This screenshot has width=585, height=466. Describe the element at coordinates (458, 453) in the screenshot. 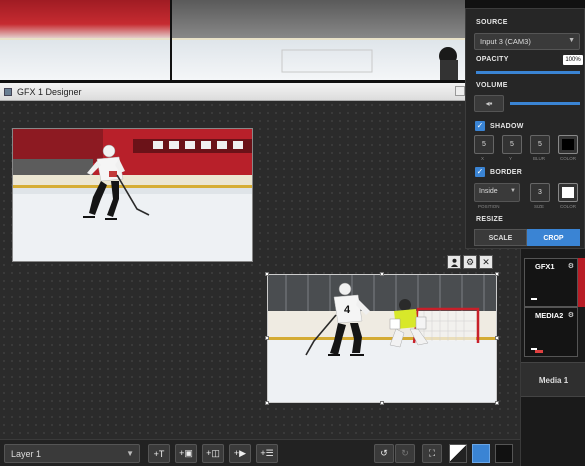

I see `view-light-button` at that location.